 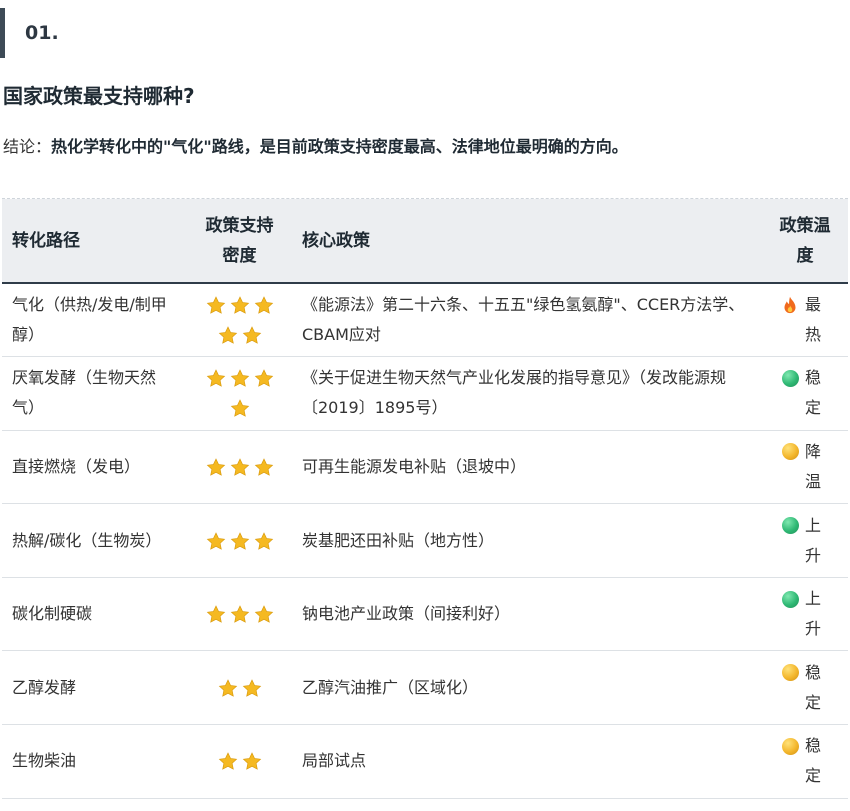 I want to click on table-row: 乙醇发酵 乙醇汽油推广（区域化） 稳定, so click(x=425, y=688).